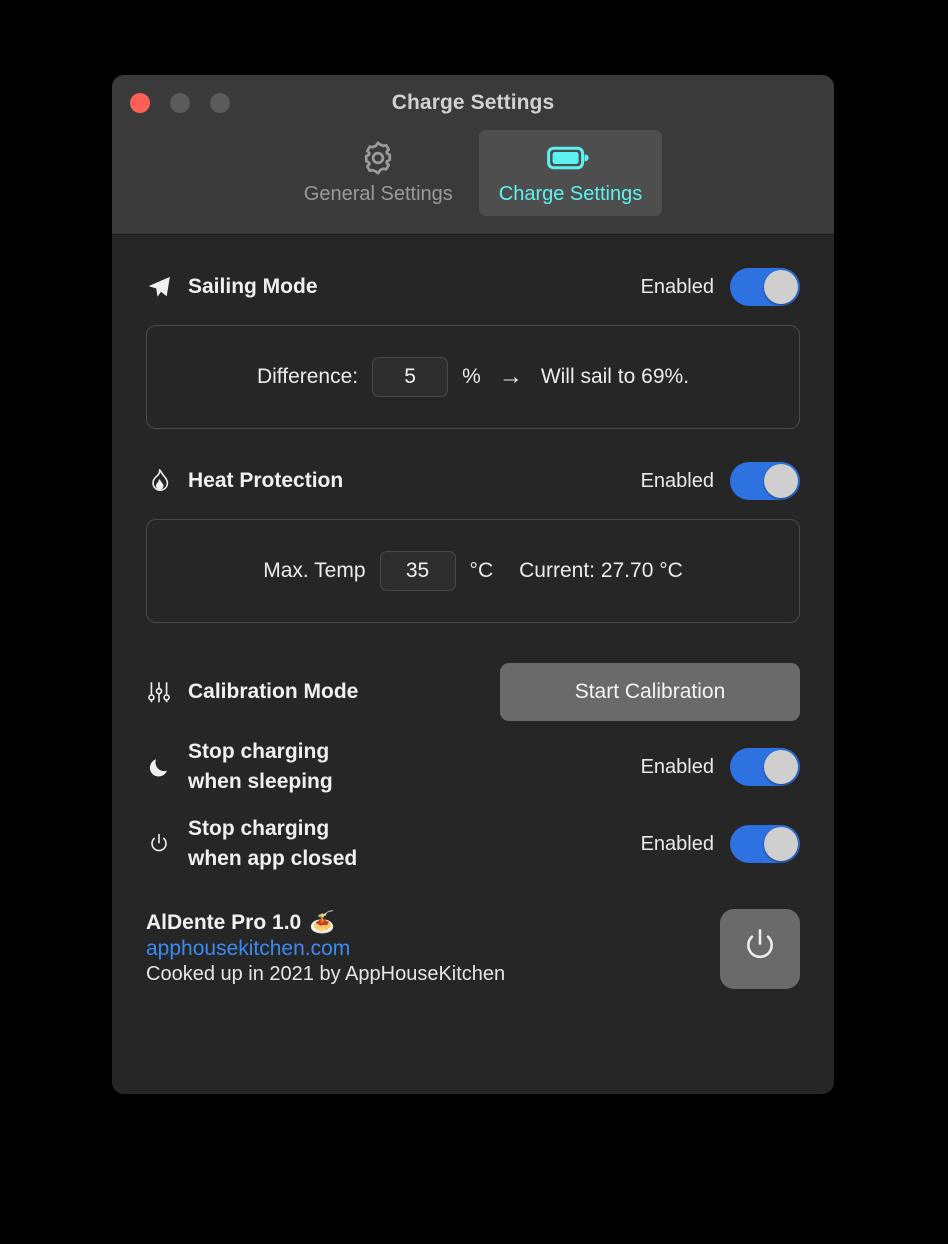  What do you see at coordinates (159, 287) in the screenshot?
I see `paper-plane-icon` at bounding box center [159, 287].